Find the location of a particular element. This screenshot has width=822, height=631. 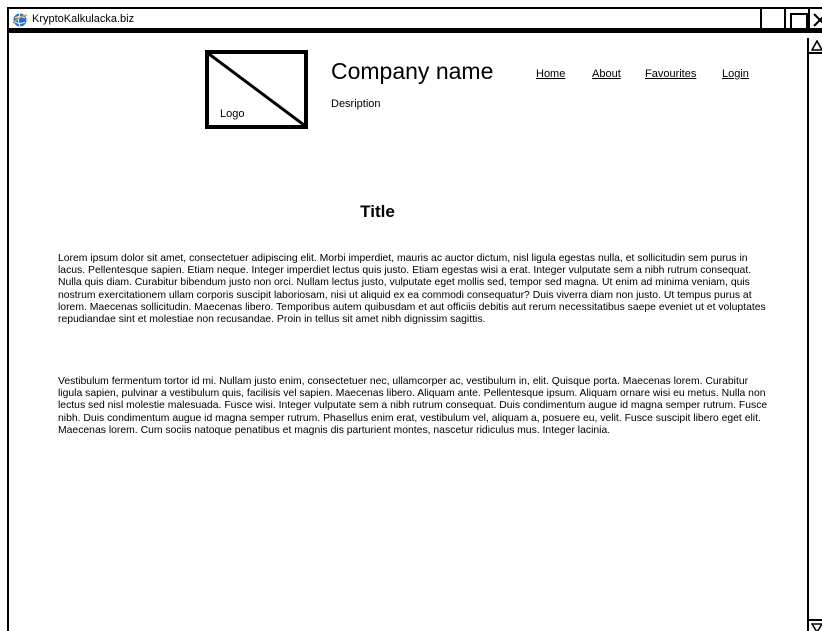

triangle-down-icon is located at coordinates (816, 627).